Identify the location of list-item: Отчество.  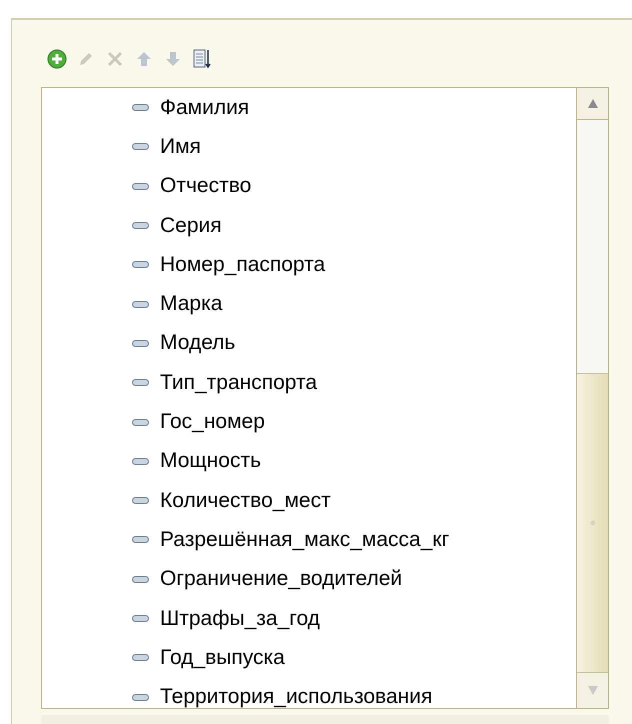
(309, 186).